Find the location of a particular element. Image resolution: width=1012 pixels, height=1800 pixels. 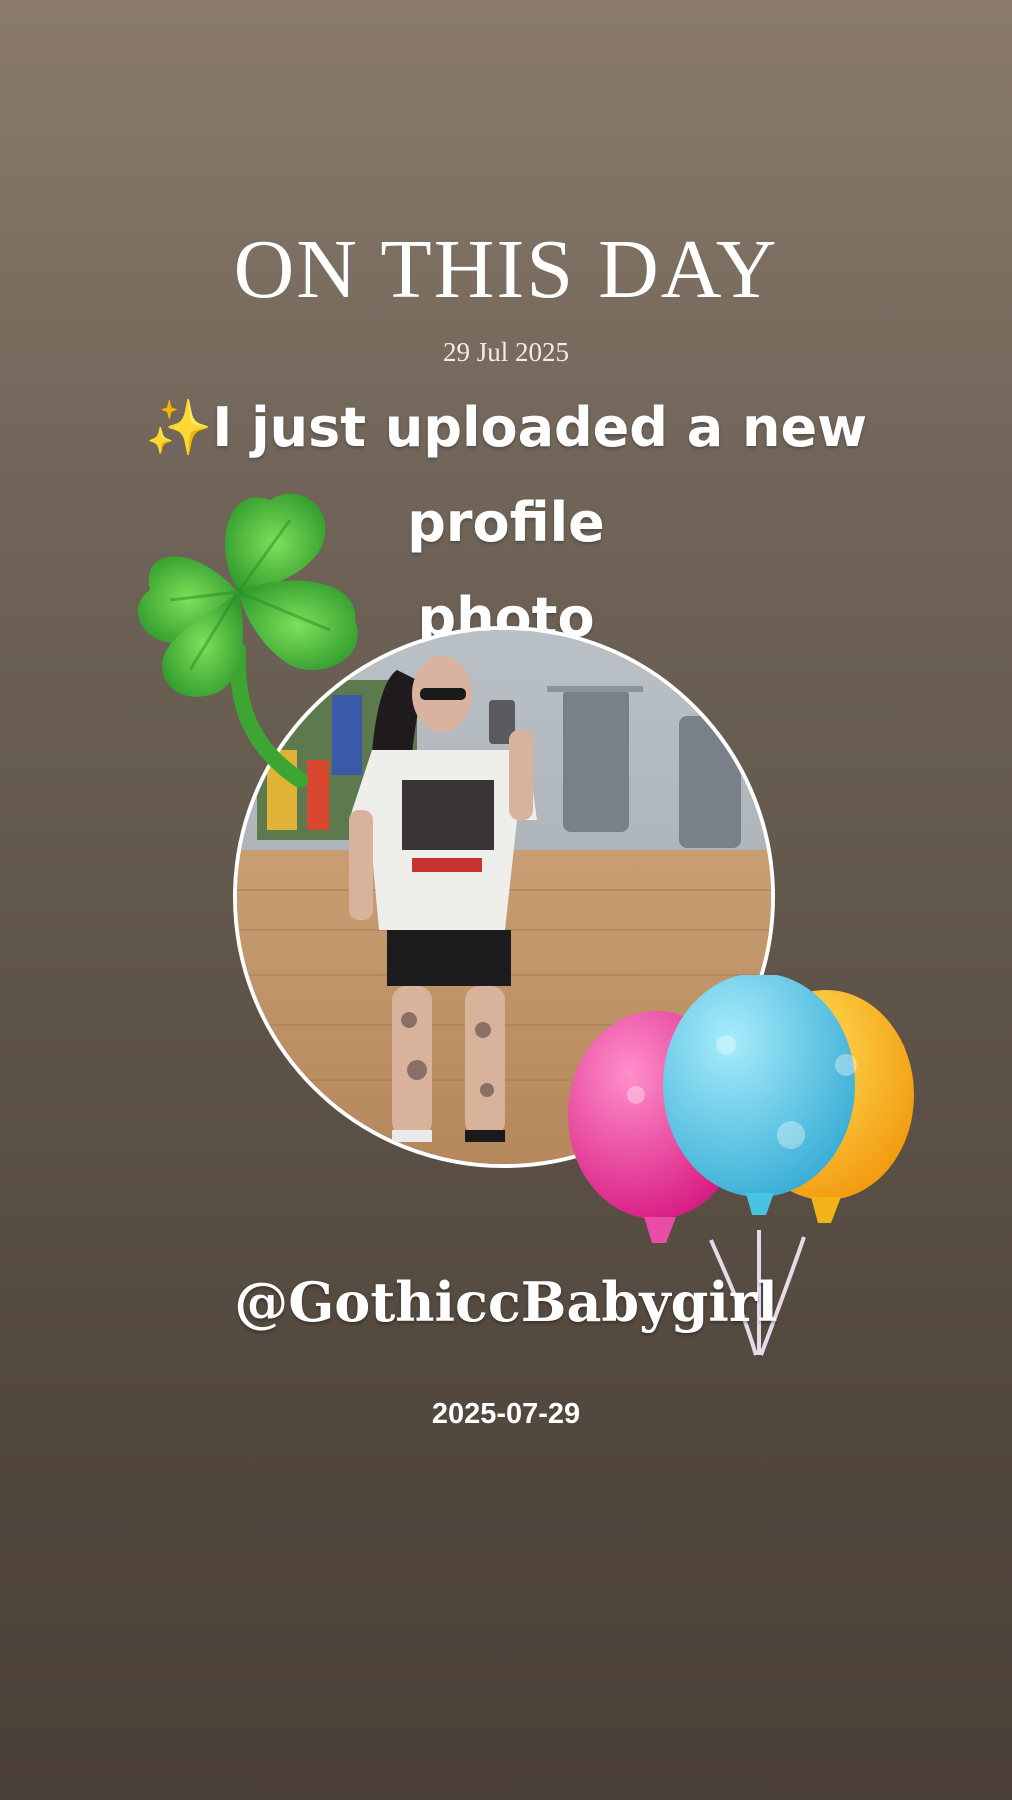

post-date: 2025-07-29 is located at coordinates (506, 1414).